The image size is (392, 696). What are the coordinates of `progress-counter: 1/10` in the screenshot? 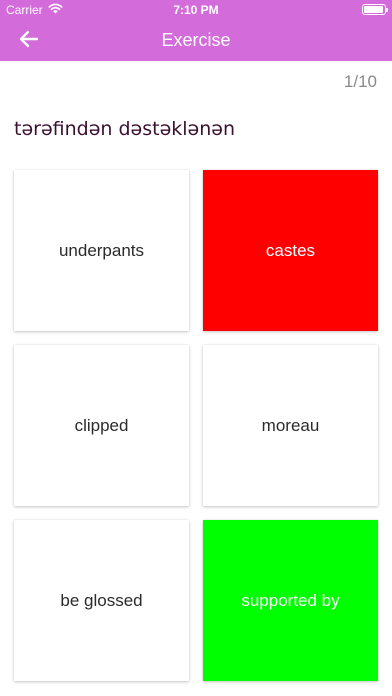 It's located at (360, 81).